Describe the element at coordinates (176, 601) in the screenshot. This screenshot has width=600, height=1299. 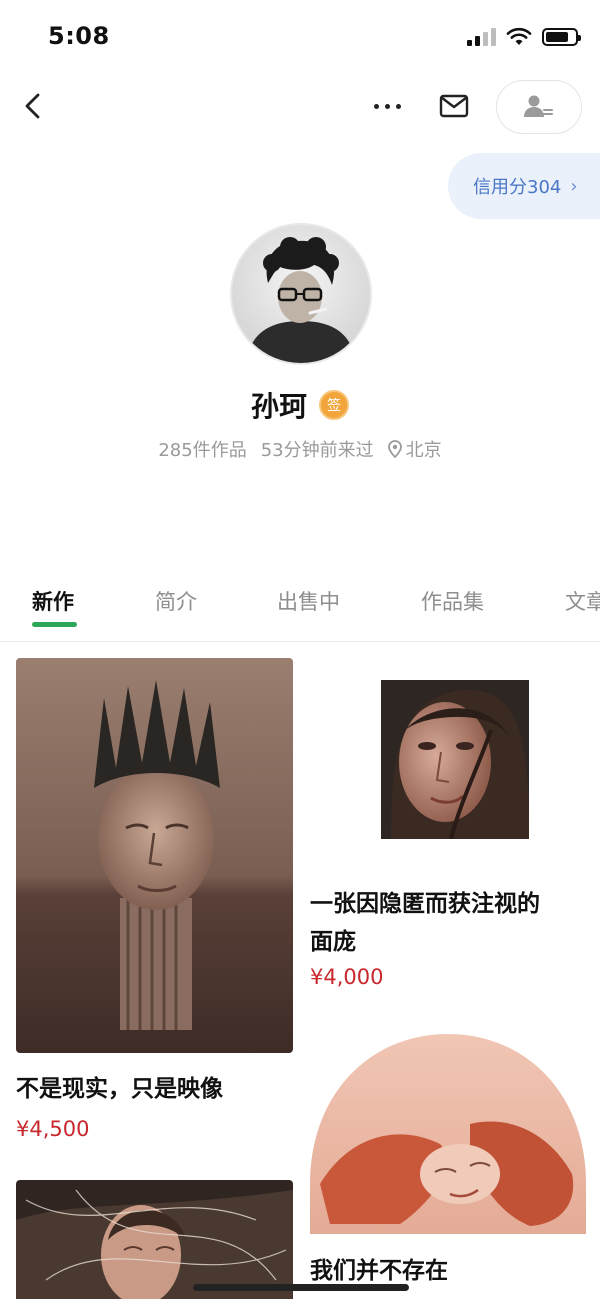
I see `tab-intro: 简介` at that location.